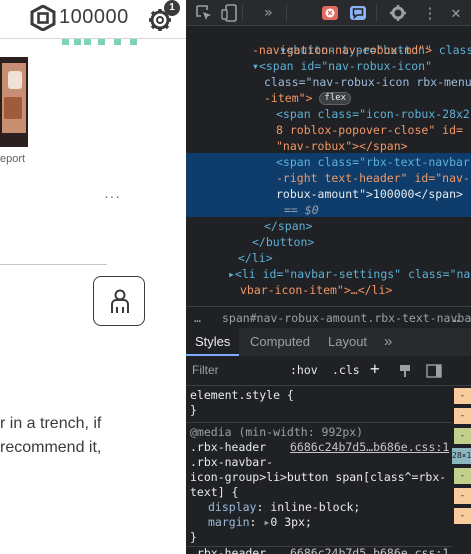 The height and width of the screenshot is (554, 471). I want to click on styles-tabbar: Styles Computed Layout », so click(328, 342).